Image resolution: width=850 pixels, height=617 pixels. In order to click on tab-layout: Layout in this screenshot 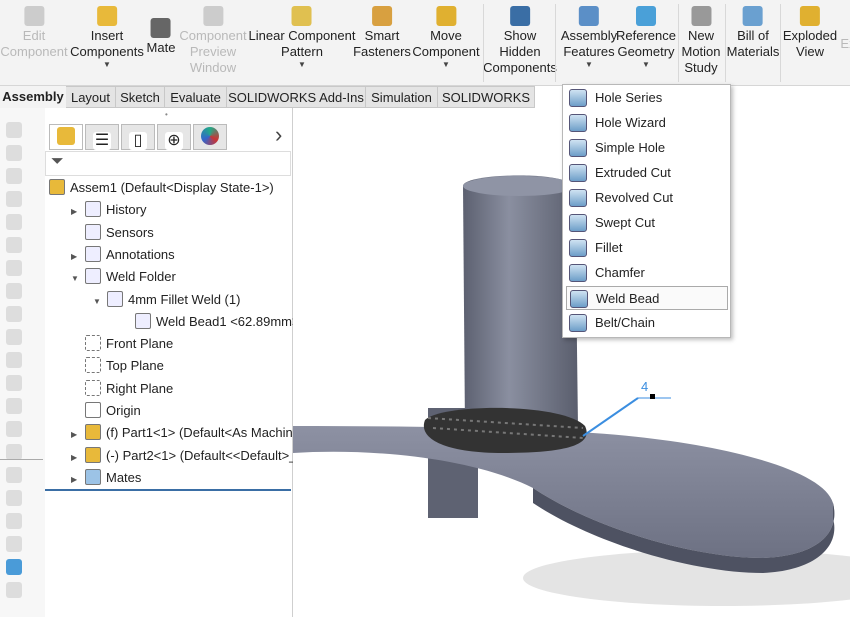, I will do `click(91, 97)`.